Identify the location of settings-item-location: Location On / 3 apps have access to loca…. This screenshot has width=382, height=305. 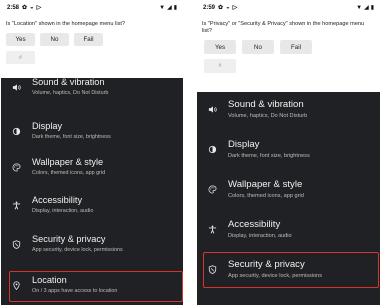
(92, 287).